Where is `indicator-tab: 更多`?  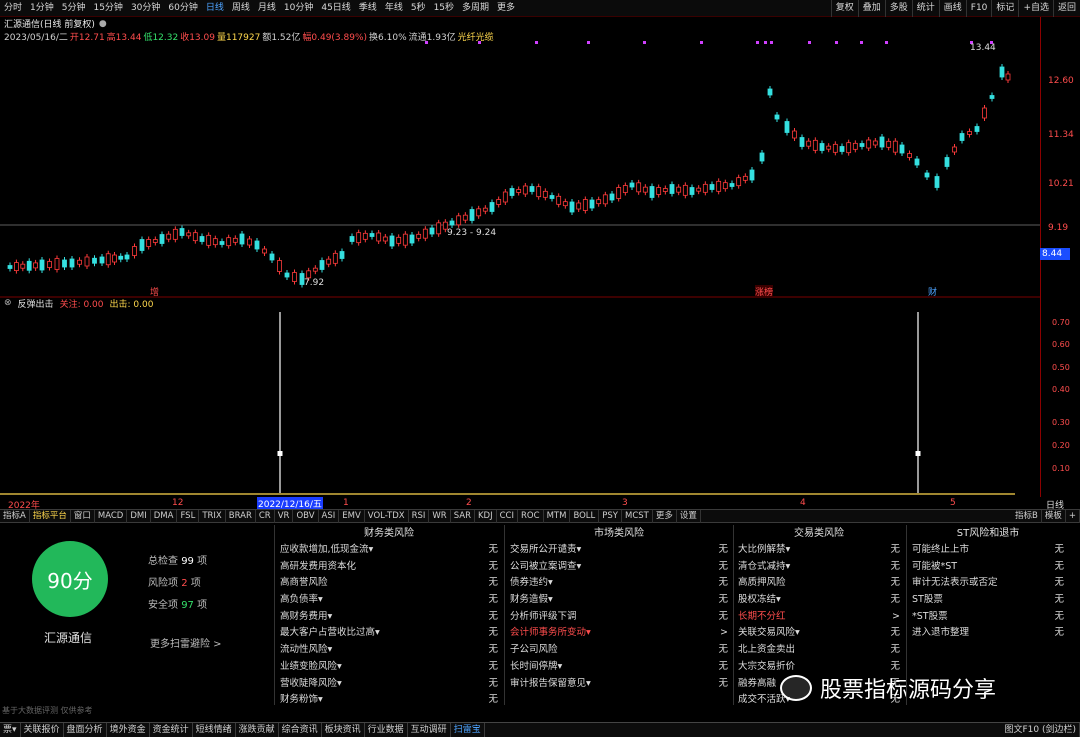
indicator-tab: 更多 is located at coordinates (665, 516).